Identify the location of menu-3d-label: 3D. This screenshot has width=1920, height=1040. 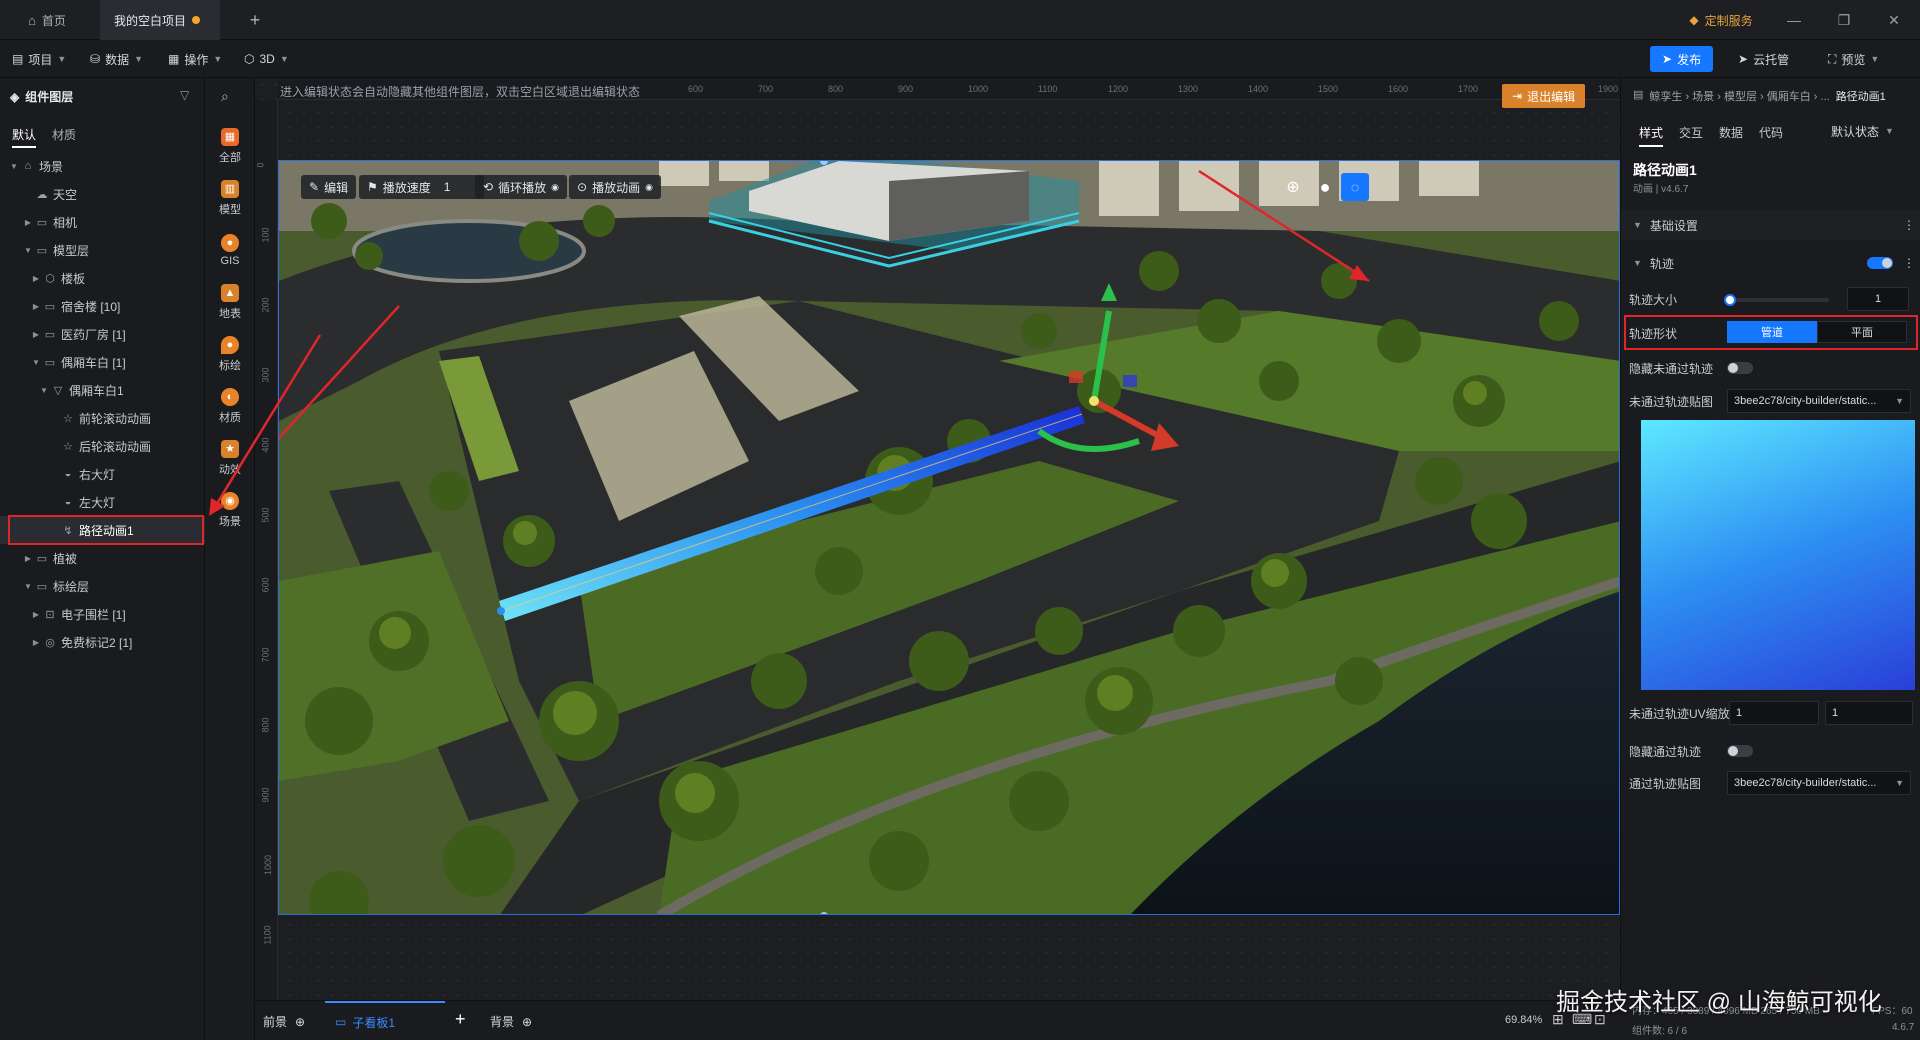
(267, 59).